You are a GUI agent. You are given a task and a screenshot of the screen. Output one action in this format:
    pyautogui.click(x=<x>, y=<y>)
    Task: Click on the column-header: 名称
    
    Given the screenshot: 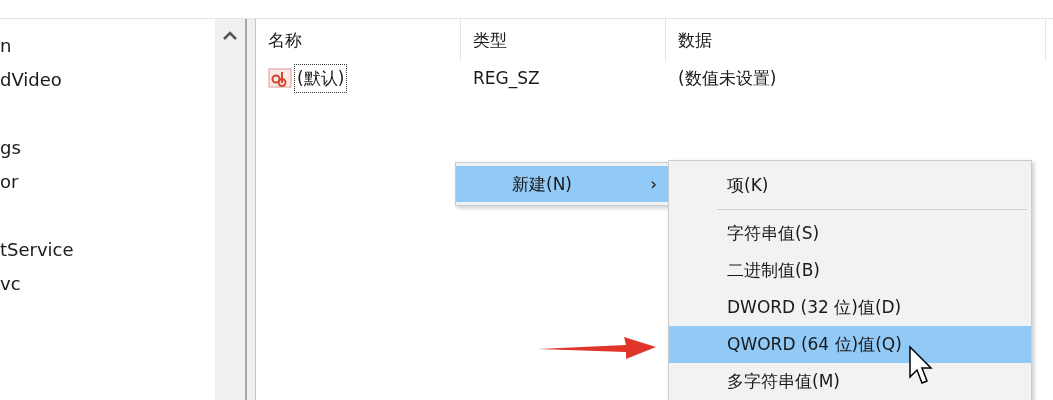 What is the action you would take?
    pyautogui.click(x=358, y=40)
    